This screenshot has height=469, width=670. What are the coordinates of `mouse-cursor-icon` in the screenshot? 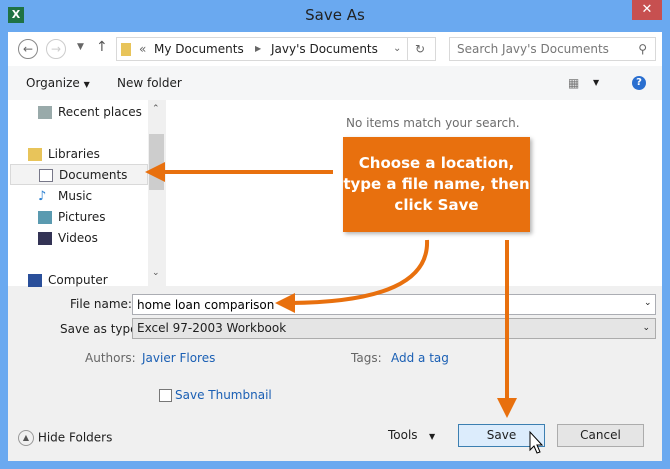 It's located at (536, 442).